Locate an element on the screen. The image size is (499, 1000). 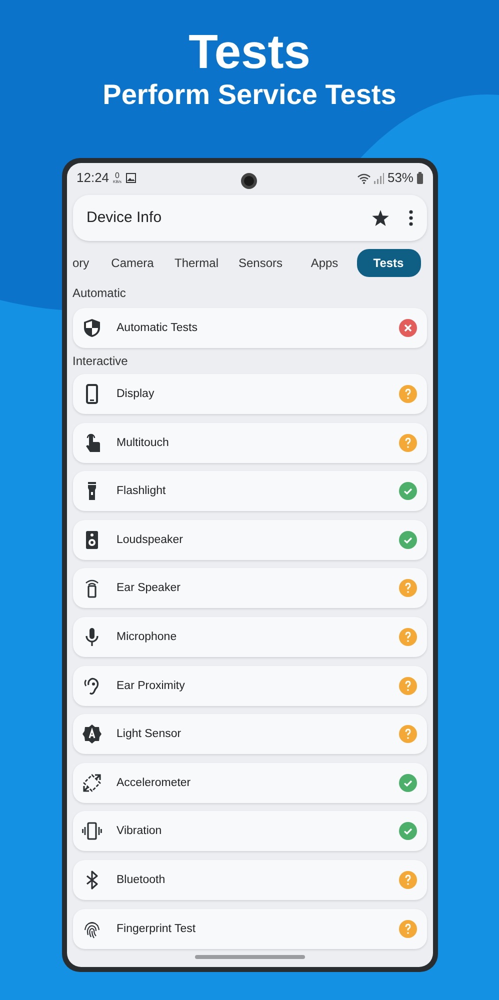
tab: Tests is located at coordinates (388, 263).